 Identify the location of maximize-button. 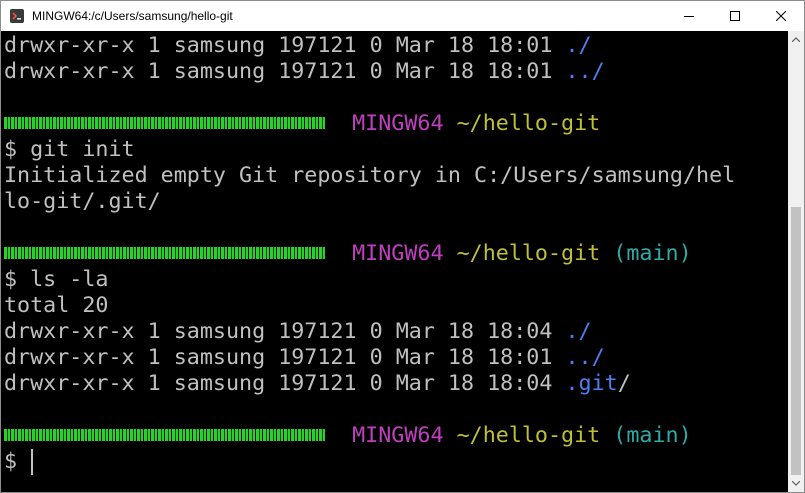
(735, 16).